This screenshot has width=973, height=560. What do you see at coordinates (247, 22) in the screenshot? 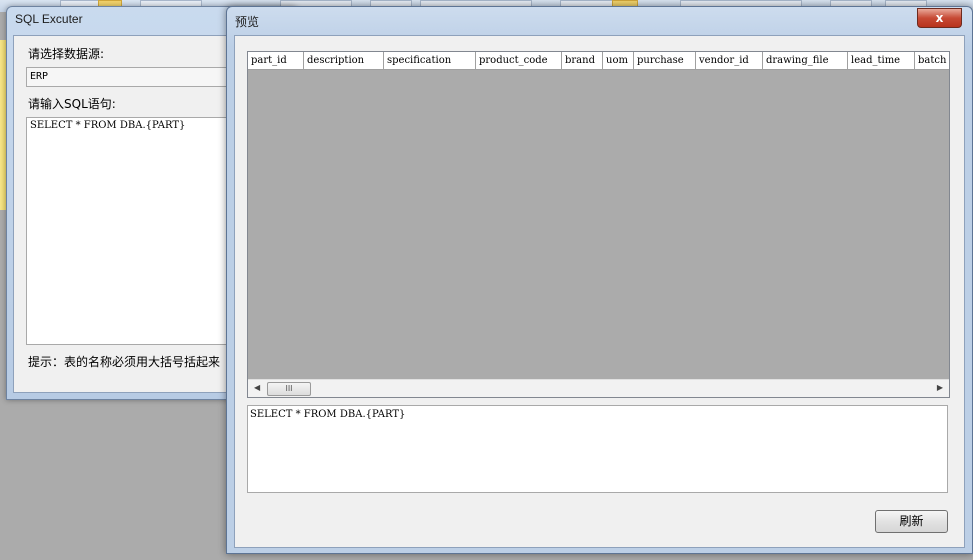
I see `window-title: 预览` at bounding box center [247, 22].